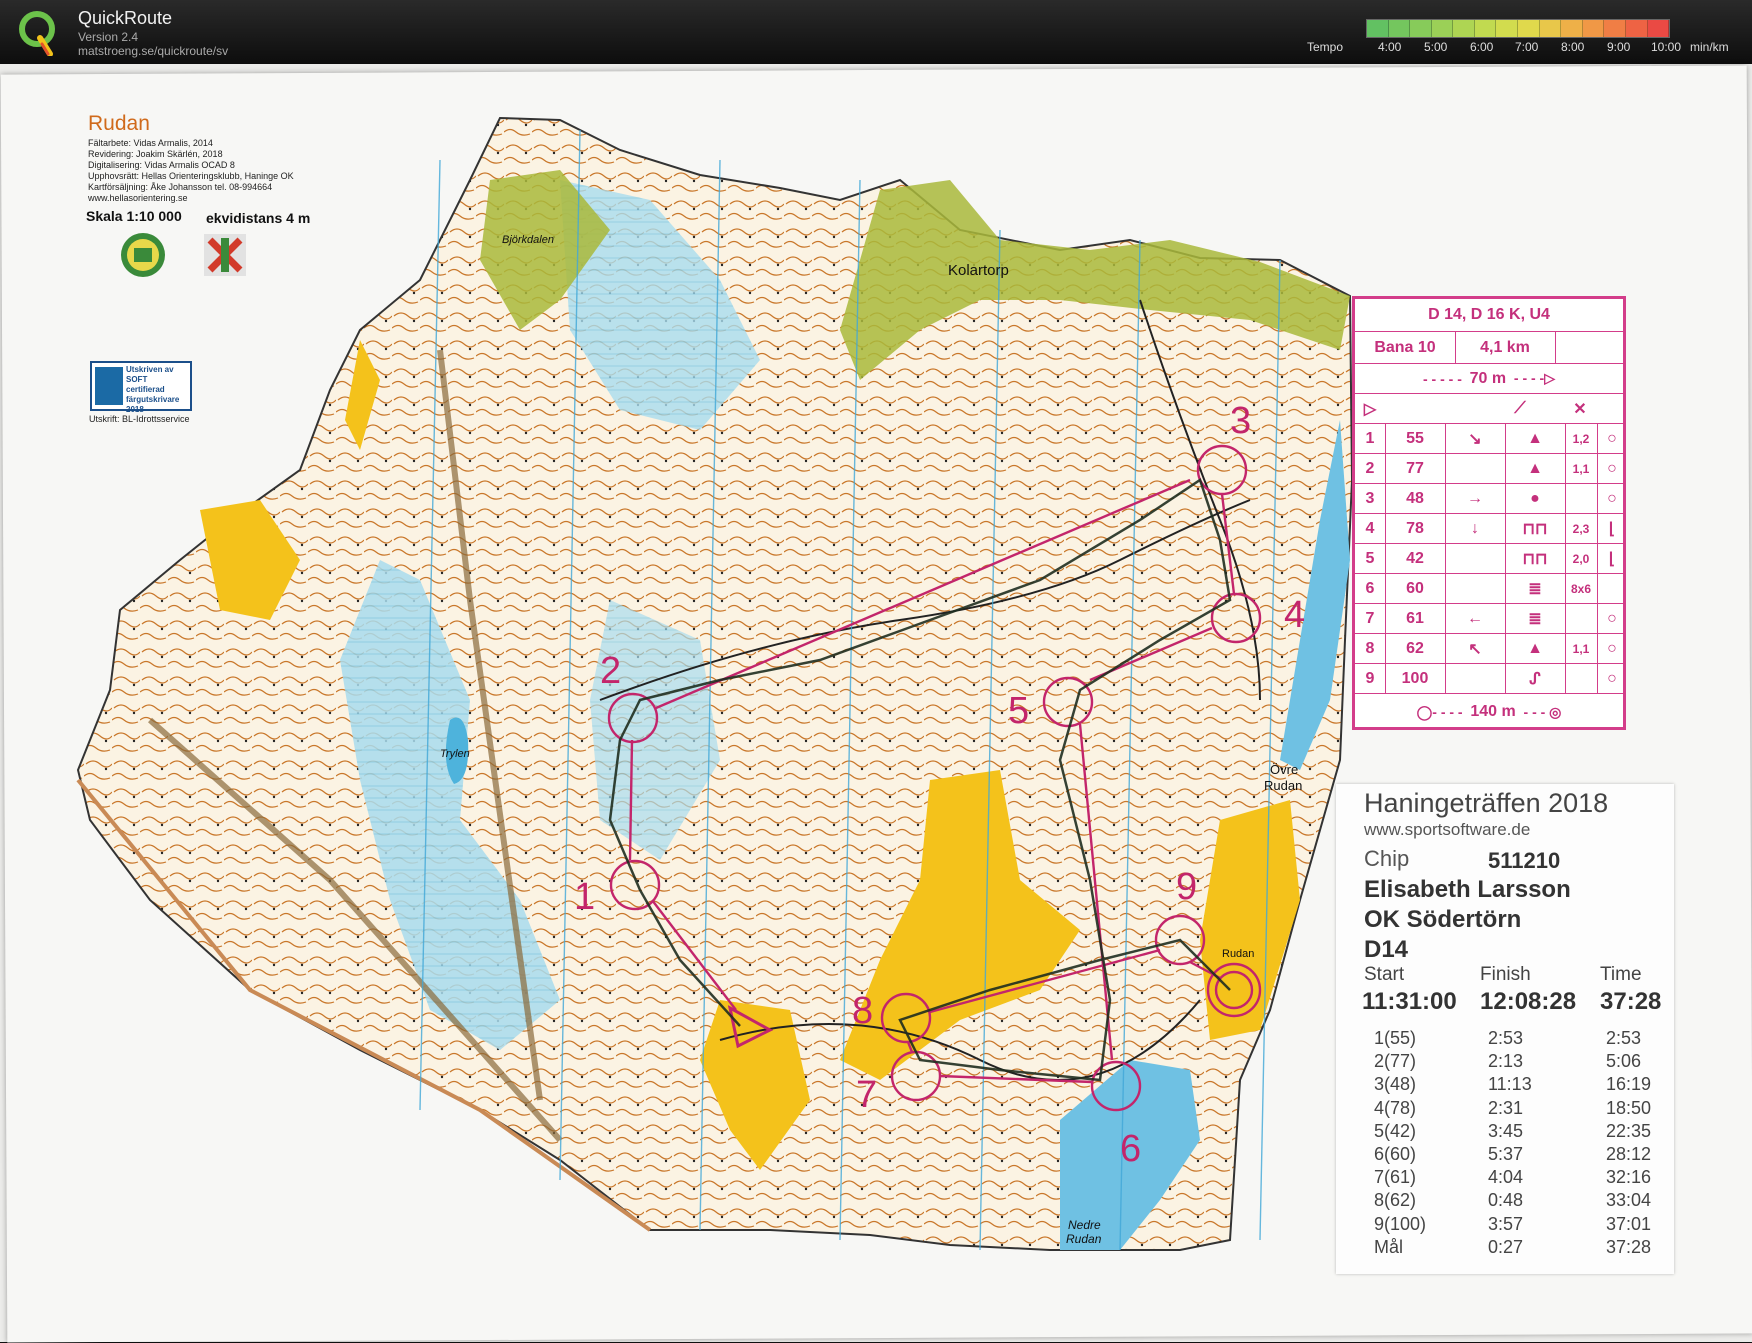  What do you see at coordinates (1527, 47) in the screenshot?
I see `tempo-tick: 7:00` at bounding box center [1527, 47].